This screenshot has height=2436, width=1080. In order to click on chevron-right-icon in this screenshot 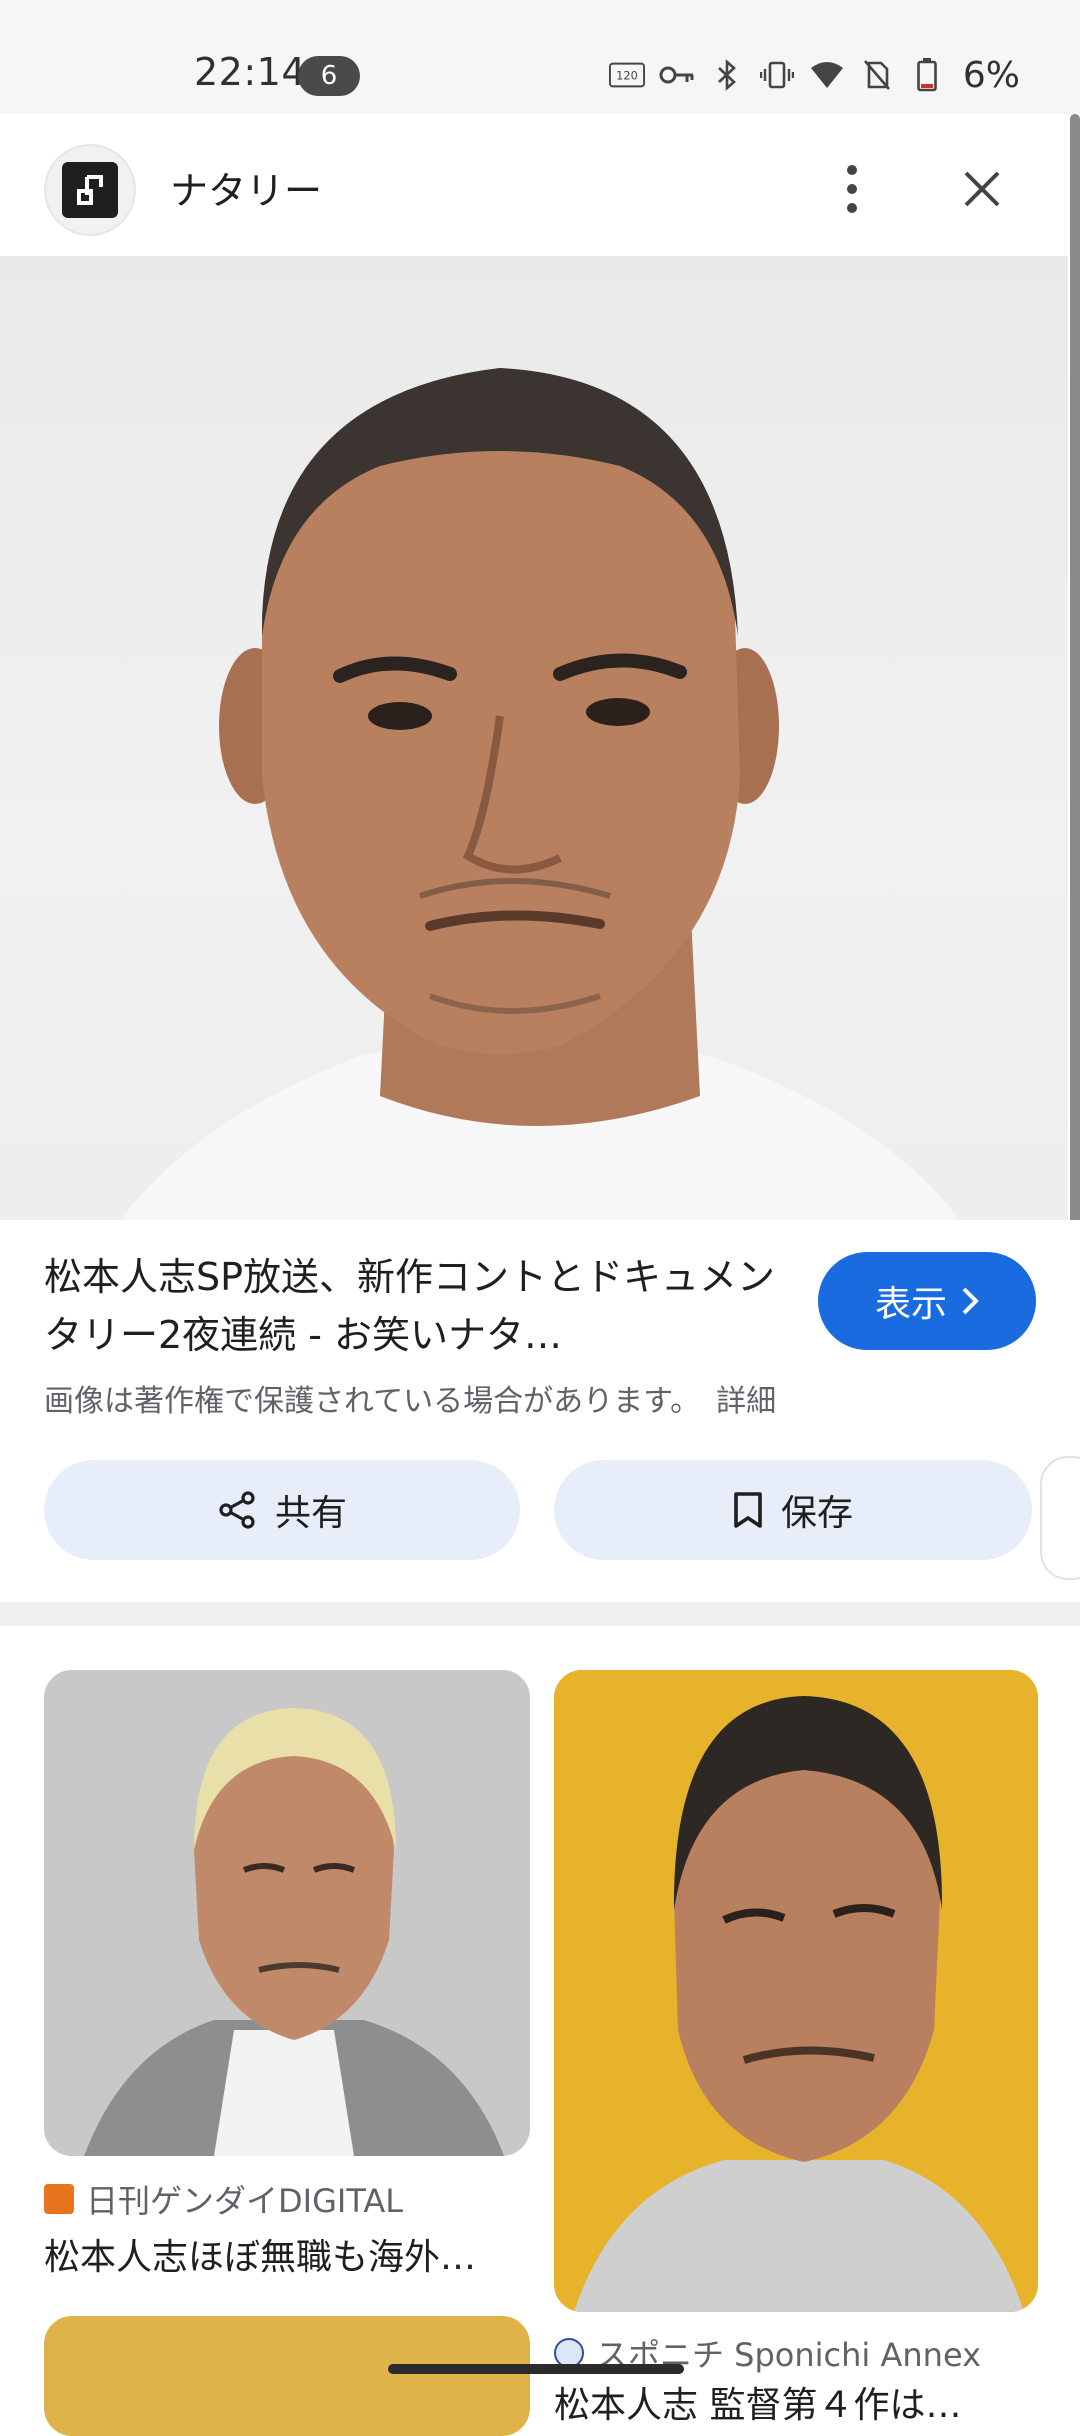, I will do `click(970, 1301)`.